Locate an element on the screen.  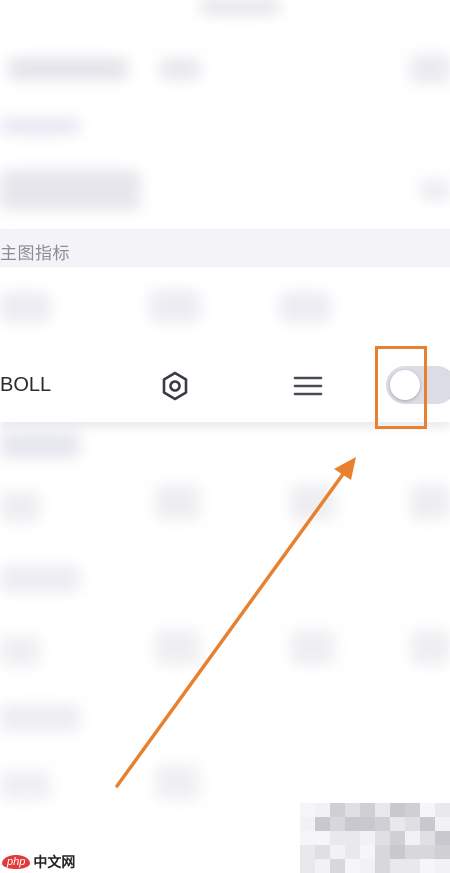
indicator-name: BOLL is located at coordinates (26, 385).